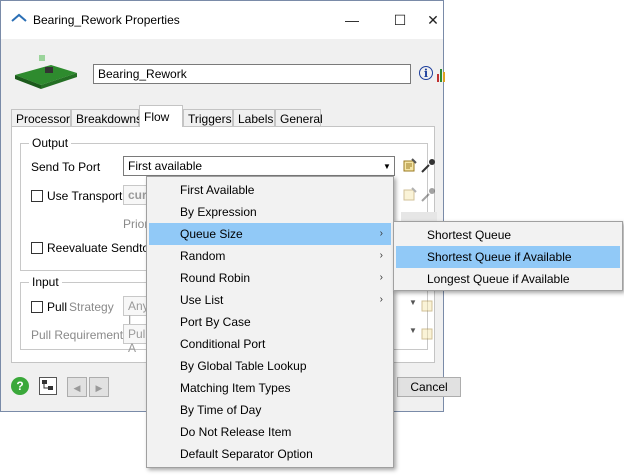  Describe the element at coordinates (236, 432) in the screenshot. I see `menu-item-label: Do Not Release Item` at that location.